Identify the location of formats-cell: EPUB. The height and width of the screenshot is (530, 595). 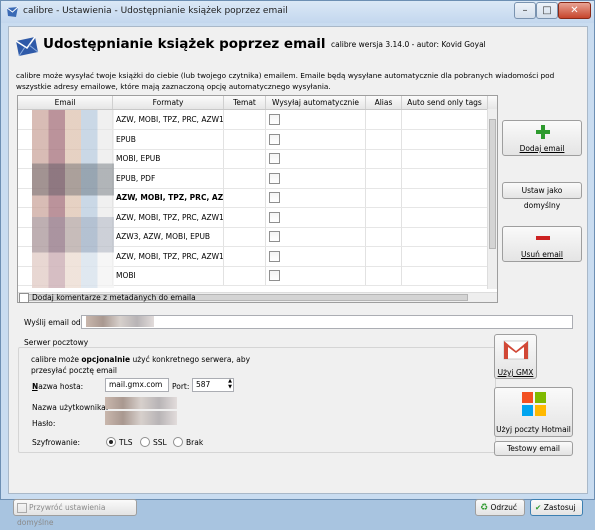
(168, 139).